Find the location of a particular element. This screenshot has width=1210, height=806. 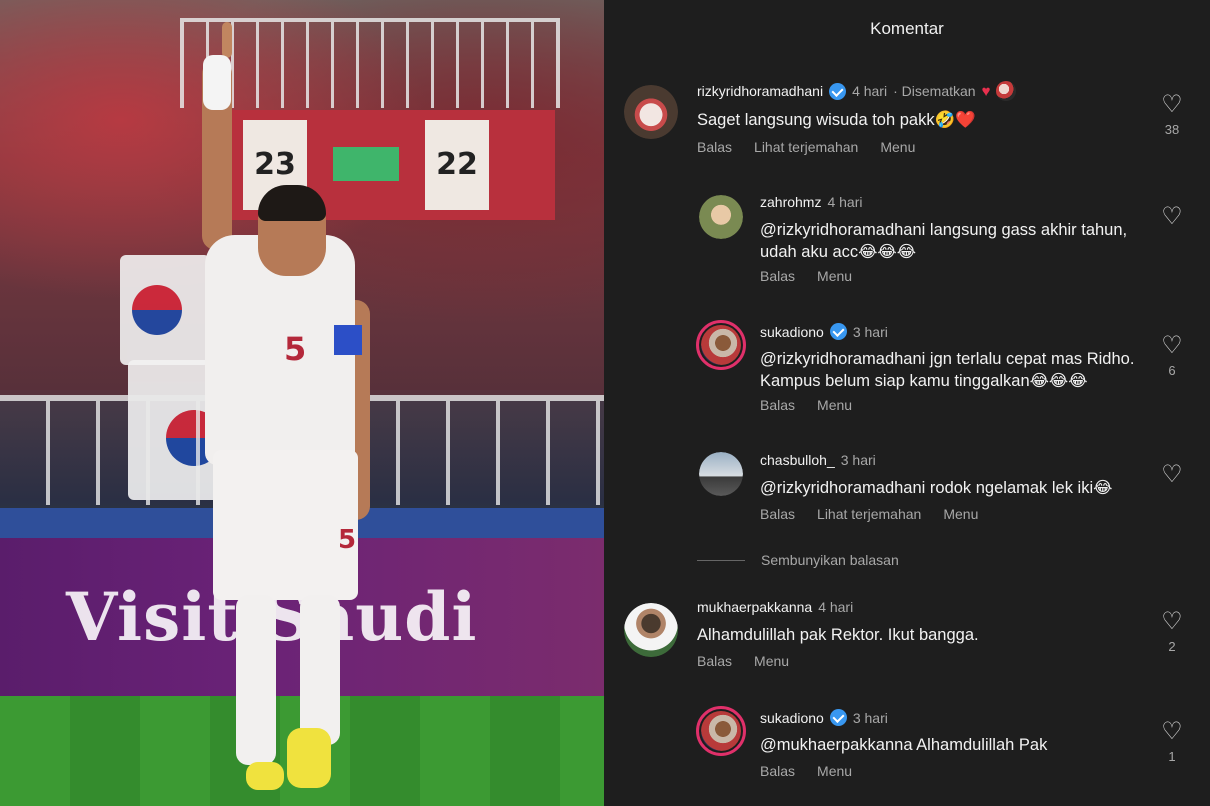

like-button: ♡ 38 is located at coordinates (1172, 114).